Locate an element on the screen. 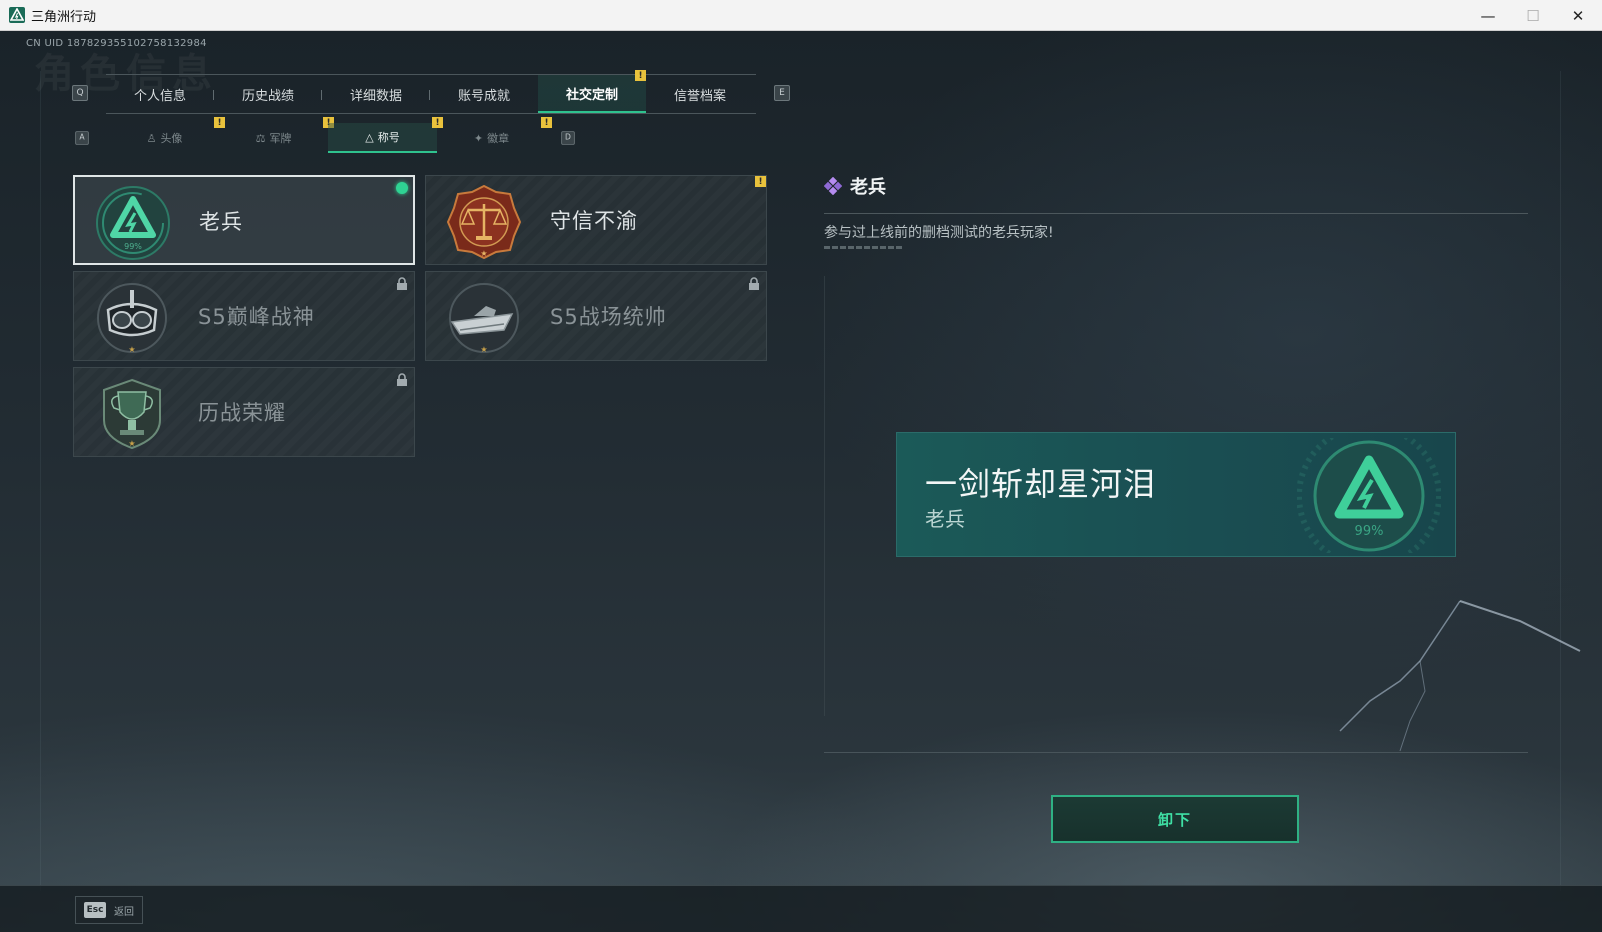  trophy-emblem-icon: ★ is located at coordinates (132, 414).